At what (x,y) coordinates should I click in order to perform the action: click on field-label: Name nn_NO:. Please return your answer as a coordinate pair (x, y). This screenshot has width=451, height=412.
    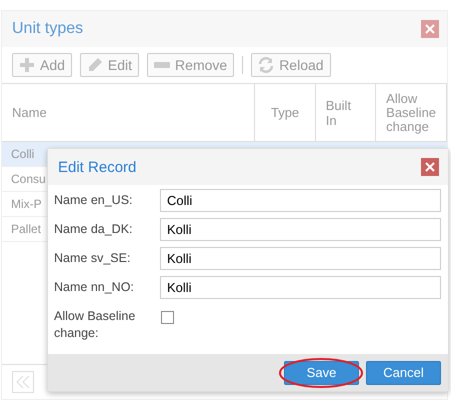
    Looking at the image, I should click on (94, 287).